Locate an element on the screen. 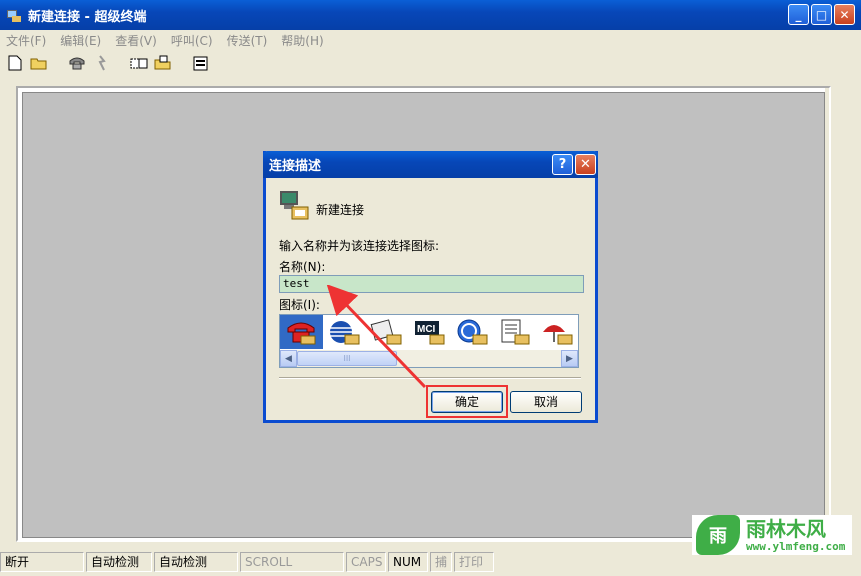 The image size is (861, 576). close-window-button: ✕ is located at coordinates (844, 14).